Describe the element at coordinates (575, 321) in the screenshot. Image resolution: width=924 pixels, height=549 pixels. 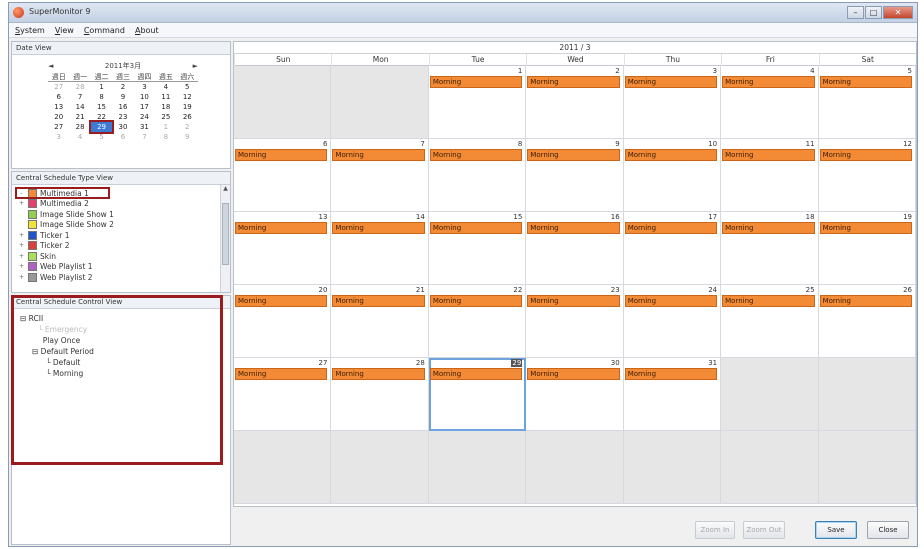
I see `day-cell: 23 Morning` at that location.